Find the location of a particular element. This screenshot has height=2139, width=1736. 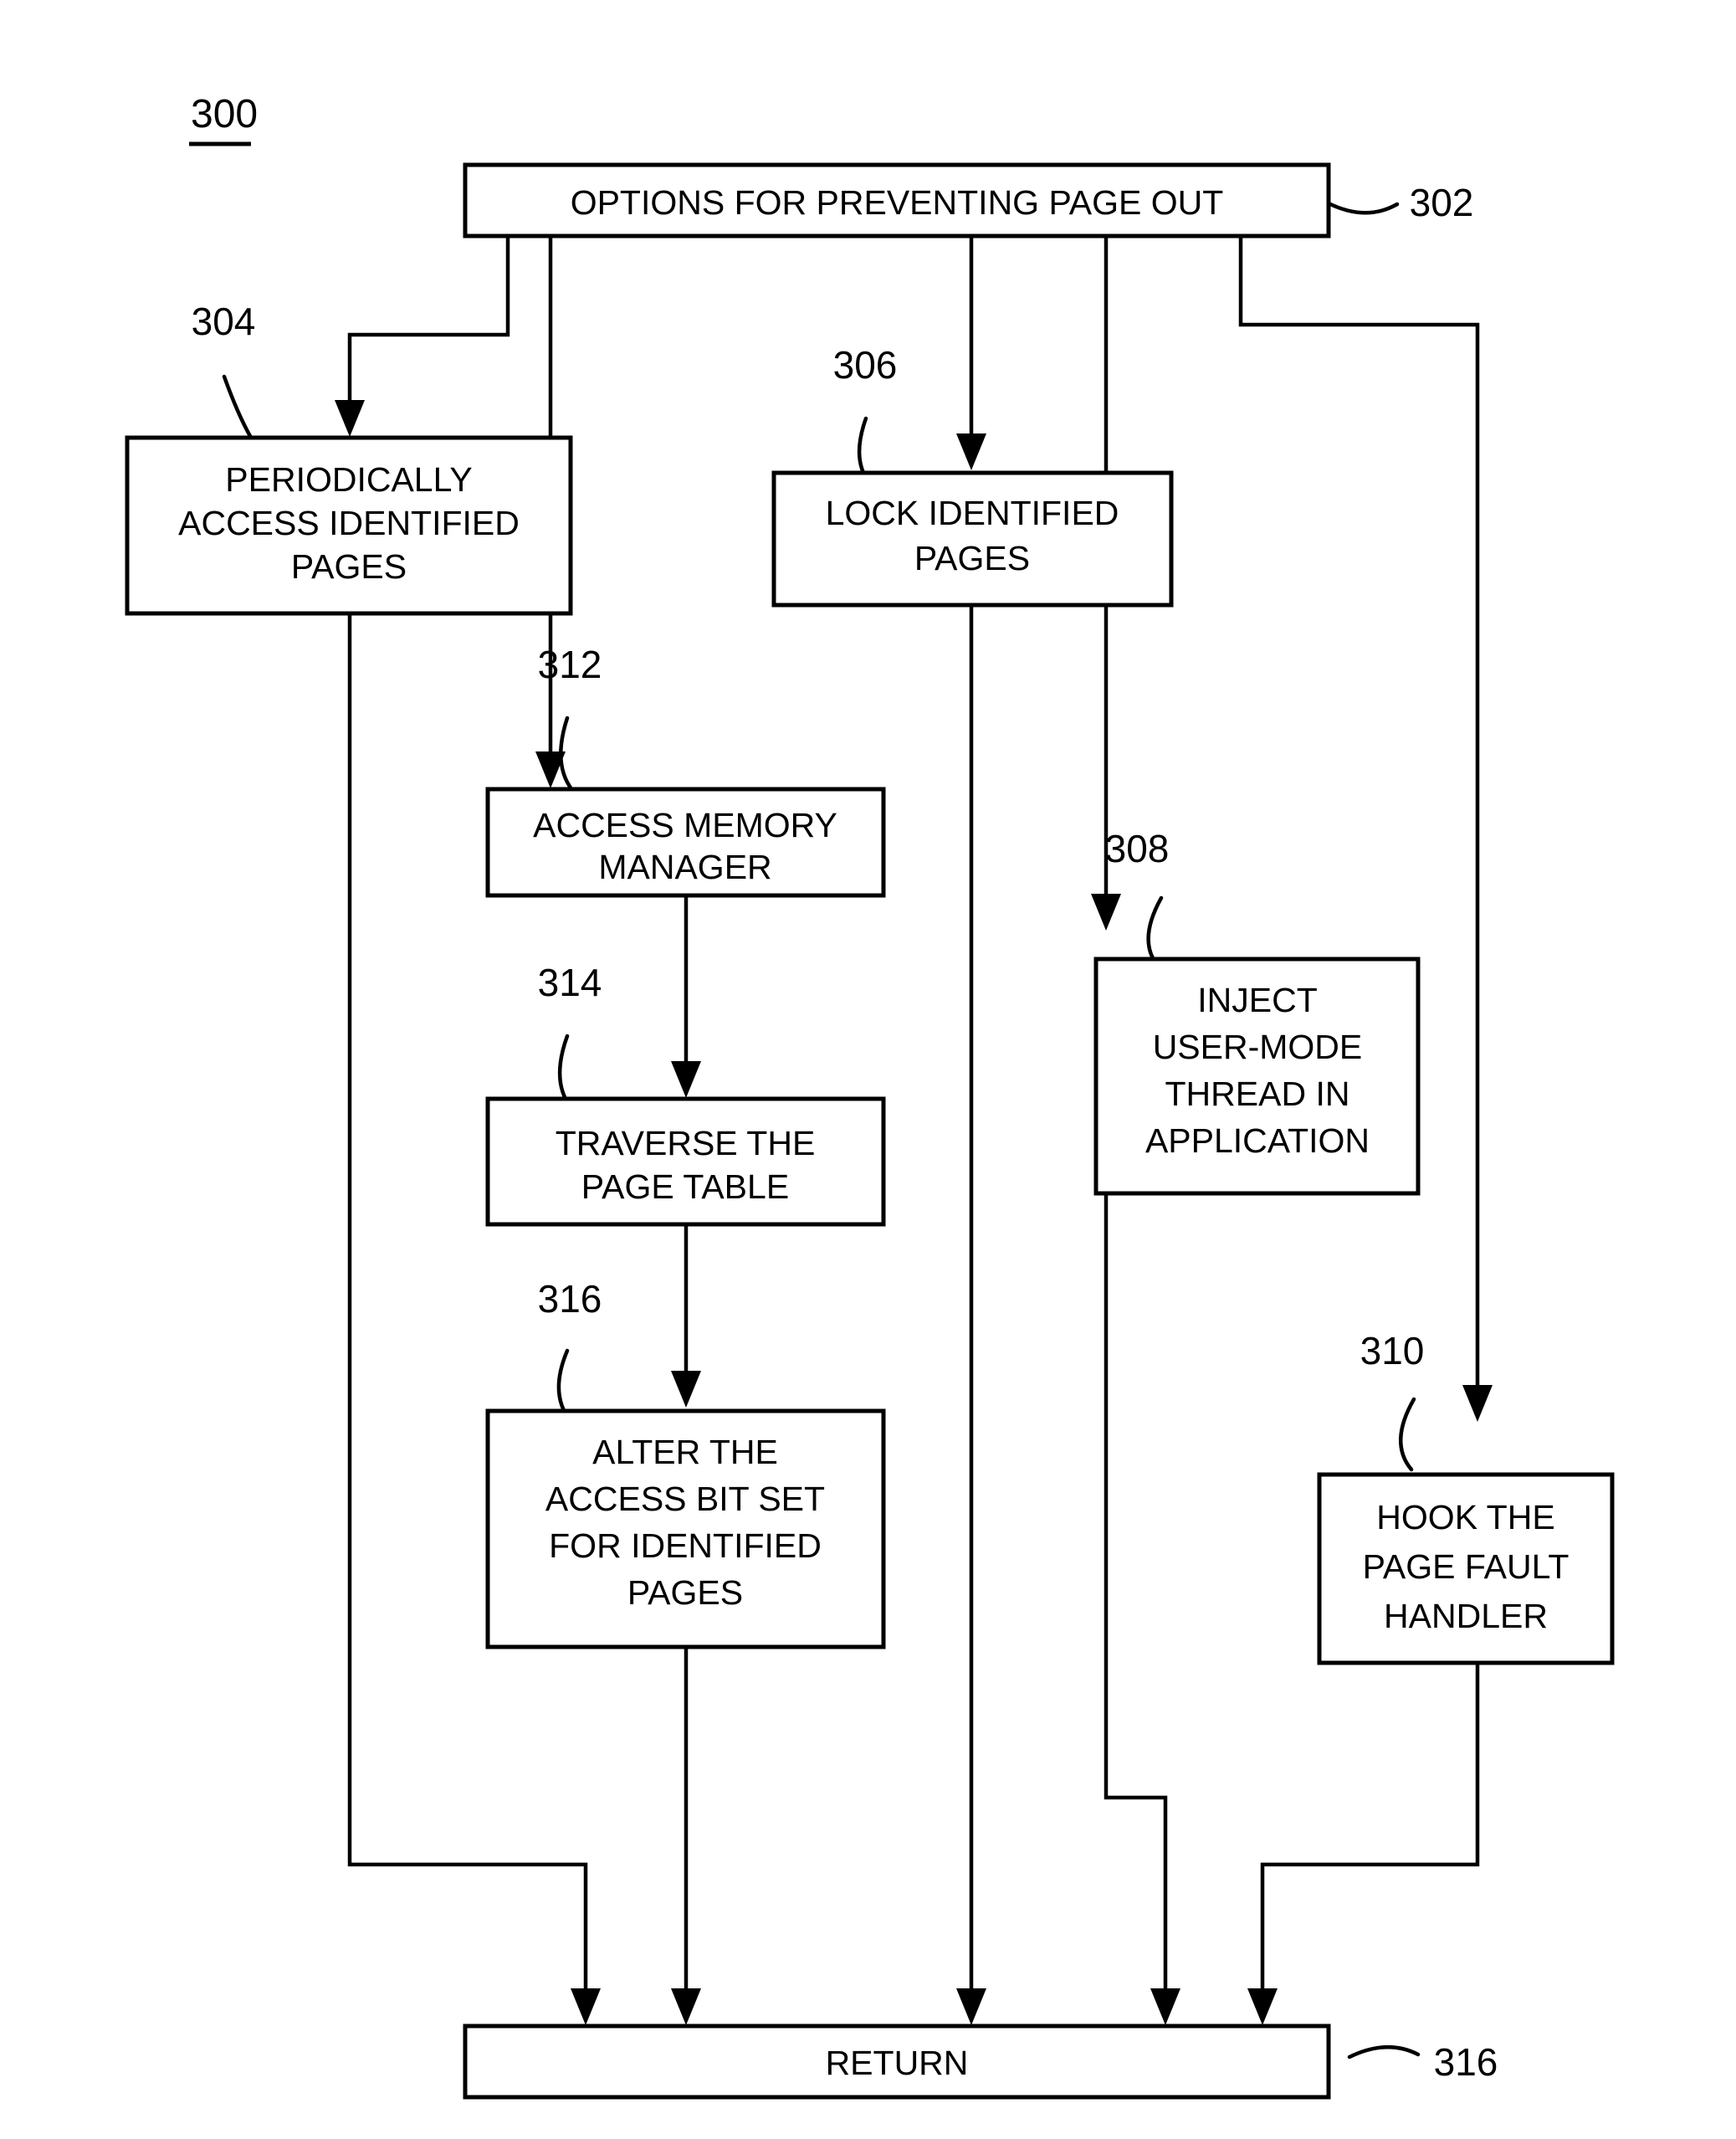

figure-number-group: 300 is located at coordinates (223, 119).